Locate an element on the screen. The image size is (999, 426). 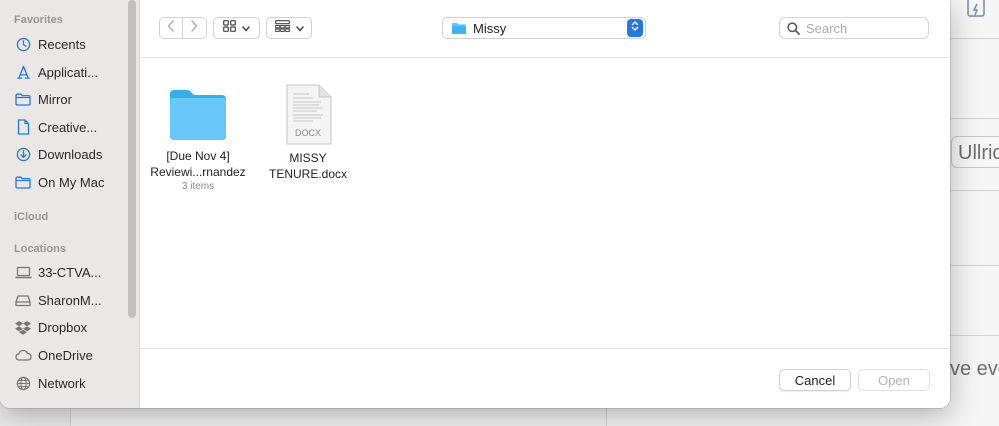
sidebar-item-downloads: Downloads is located at coordinates (70, 154).